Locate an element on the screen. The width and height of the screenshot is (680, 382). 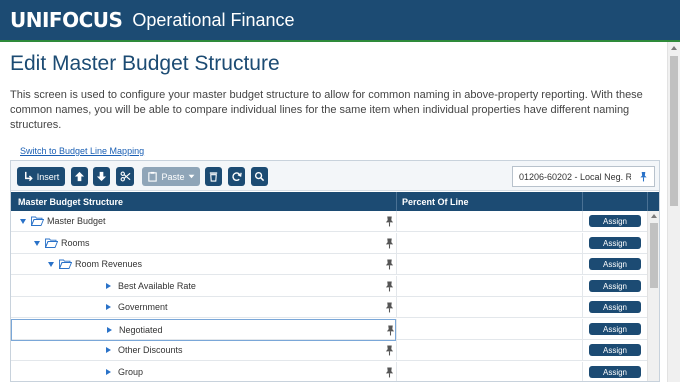
trash-icon is located at coordinates (213, 177).